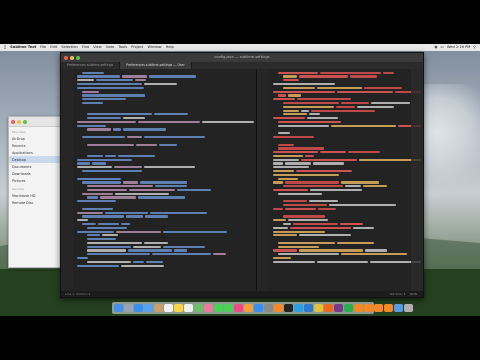 The width and height of the screenshot is (480, 360). What do you see at coordinates (248, 308) in the screenshot?
I see `ibooks-icon` at bounding box center [248, 308].